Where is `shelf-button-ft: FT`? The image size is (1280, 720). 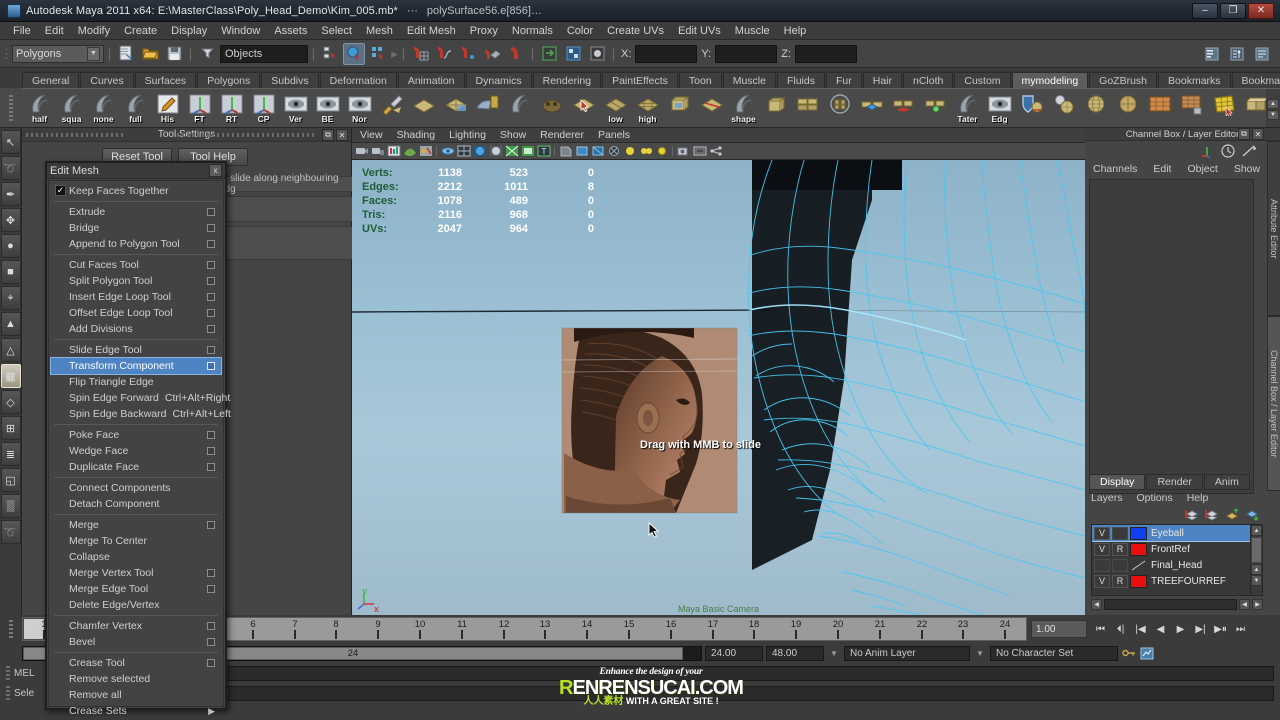
shelf-button-ft: FT is located at coordinates (199, 108).